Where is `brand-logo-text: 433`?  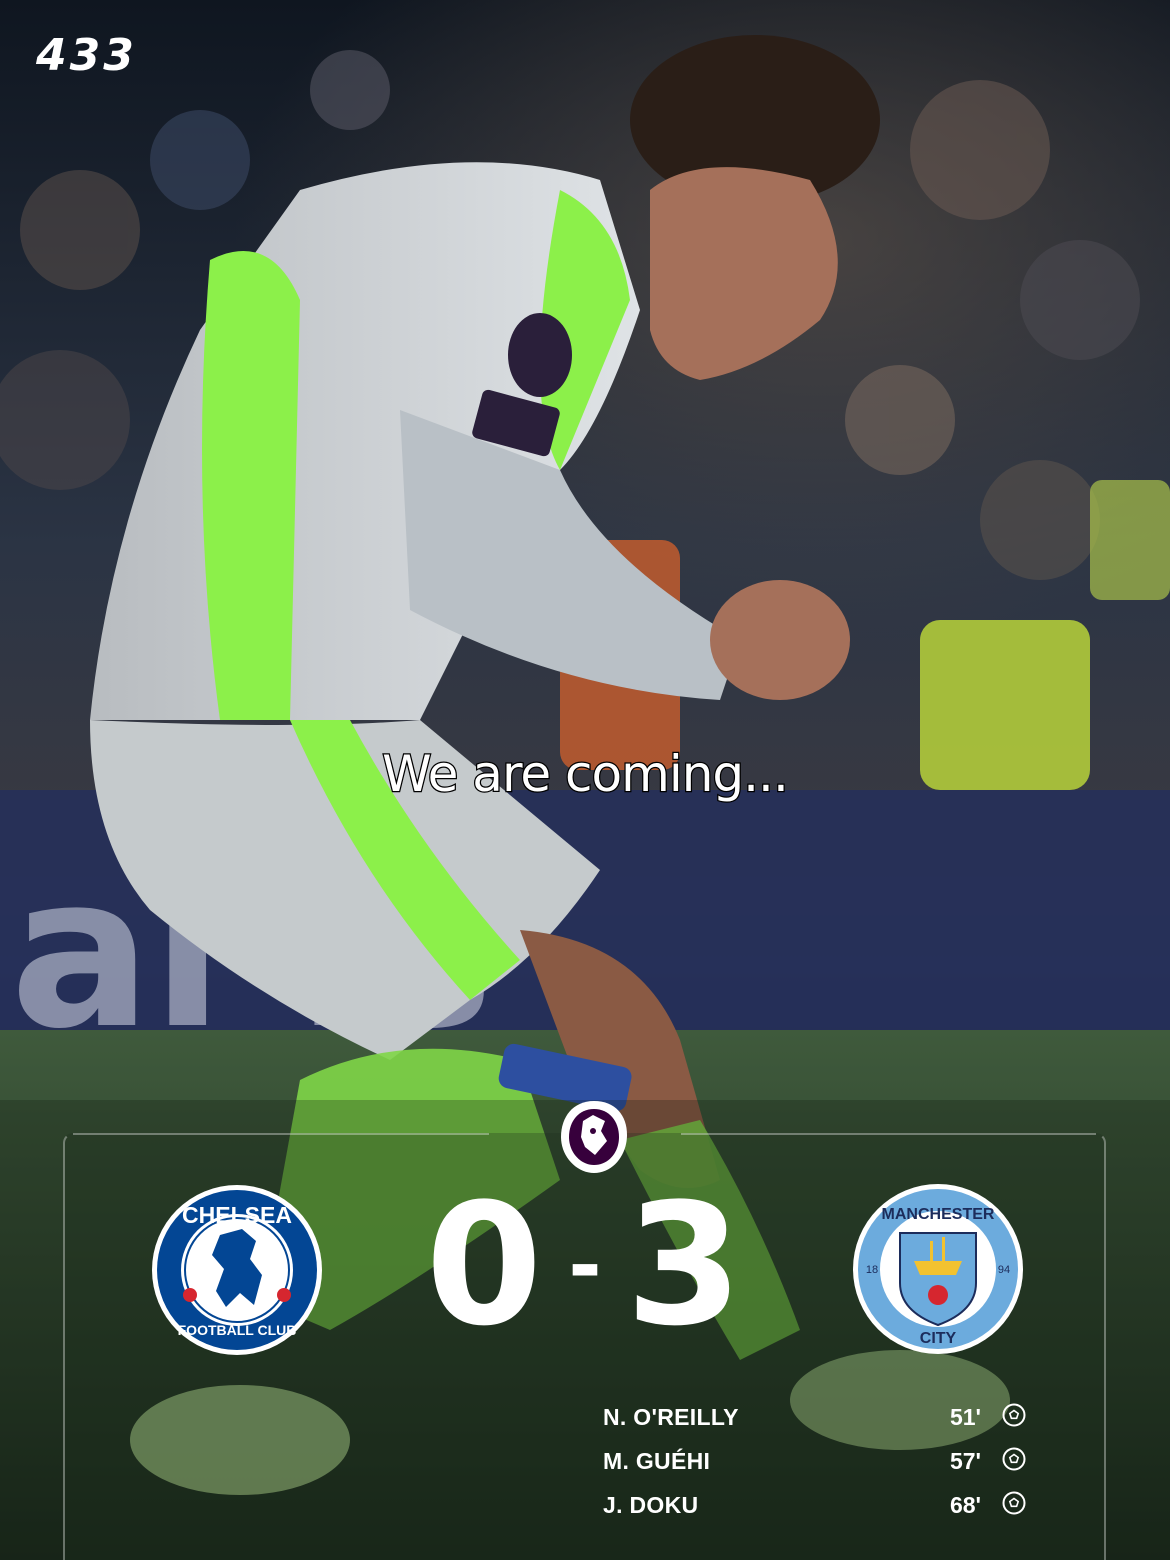
brand-logo-text: 433 is located at coordinates (86, 55).